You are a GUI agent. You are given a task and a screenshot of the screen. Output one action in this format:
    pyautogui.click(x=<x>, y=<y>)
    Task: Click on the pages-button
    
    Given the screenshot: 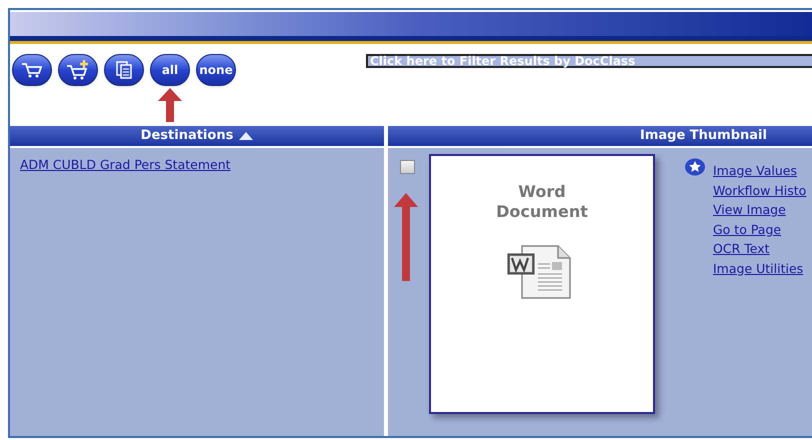 What is the action you would take?
    pyautogui.click(x=124, y=70)
    